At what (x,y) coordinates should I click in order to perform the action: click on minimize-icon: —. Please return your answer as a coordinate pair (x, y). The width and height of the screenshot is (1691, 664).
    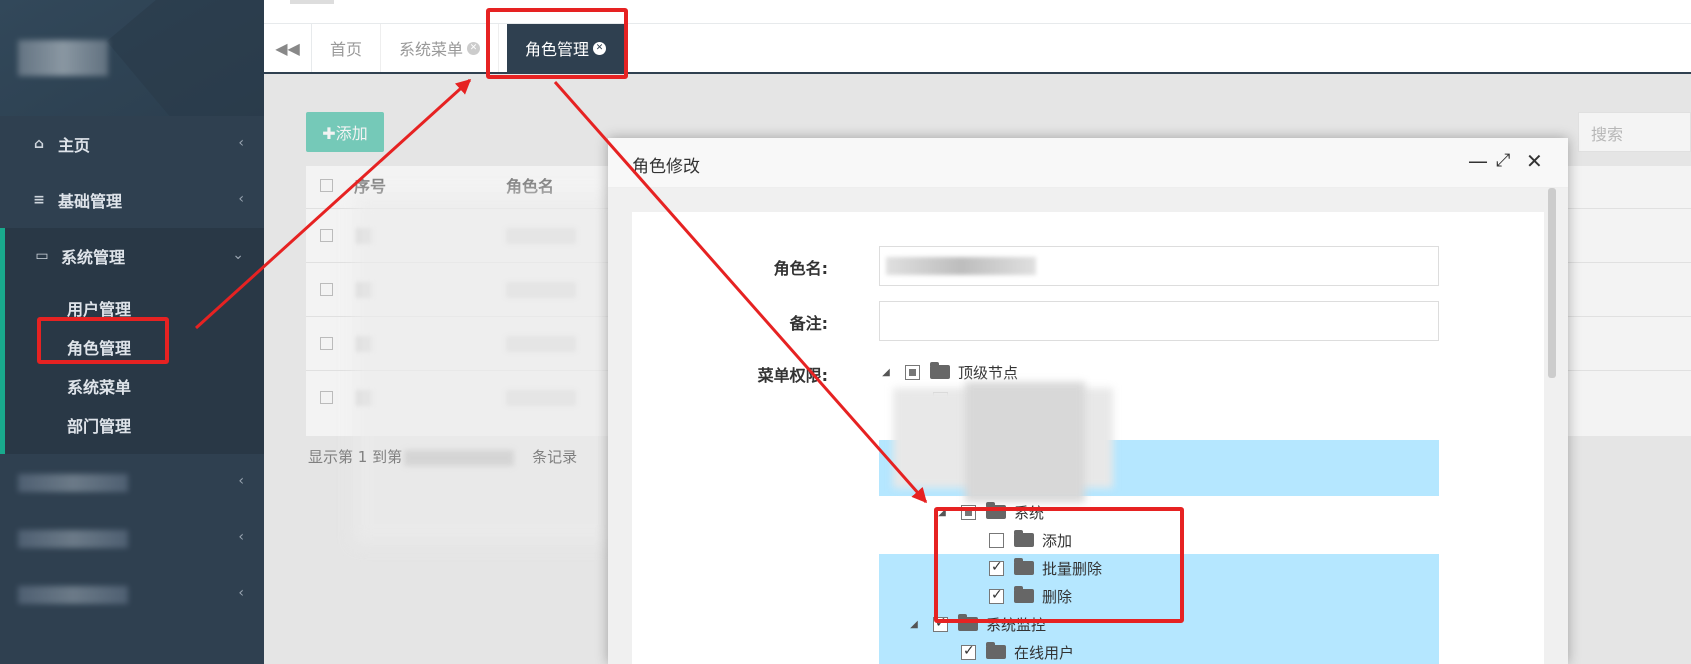
    Looking at the image, I should click on (1478, 161).